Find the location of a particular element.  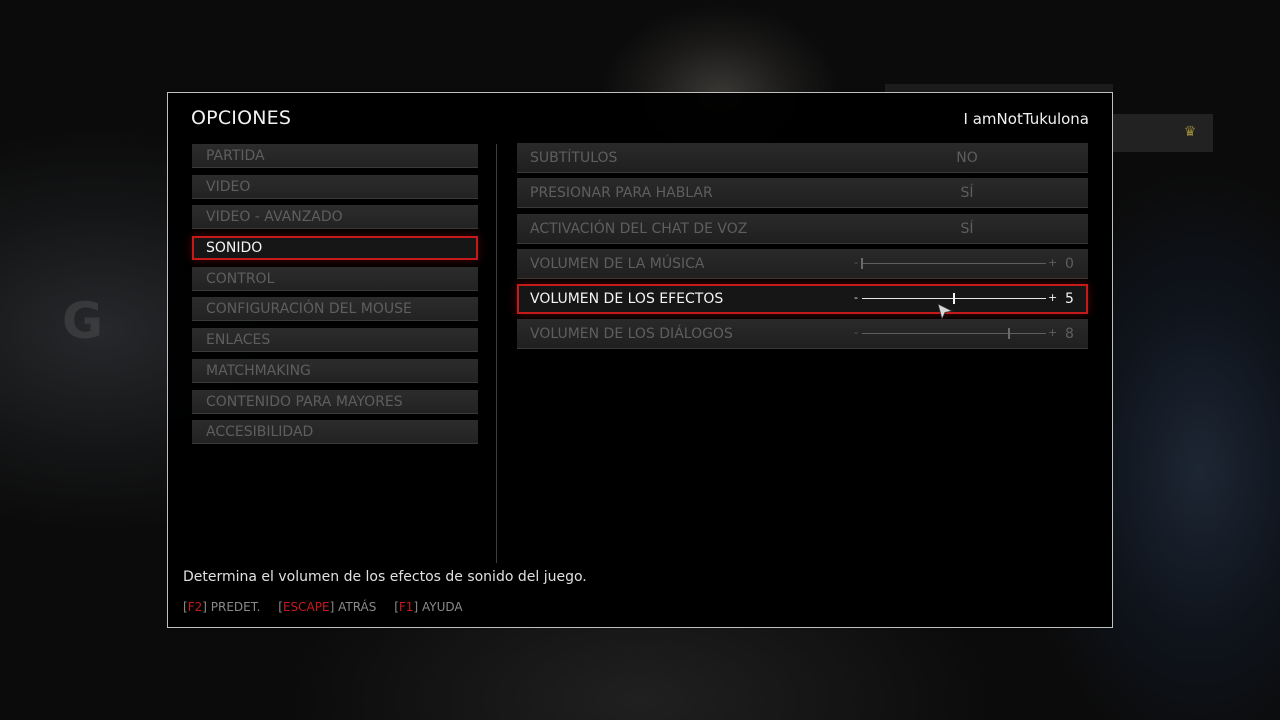

hint-default: [F2] PREDET. is located at coordinates (221, 607).